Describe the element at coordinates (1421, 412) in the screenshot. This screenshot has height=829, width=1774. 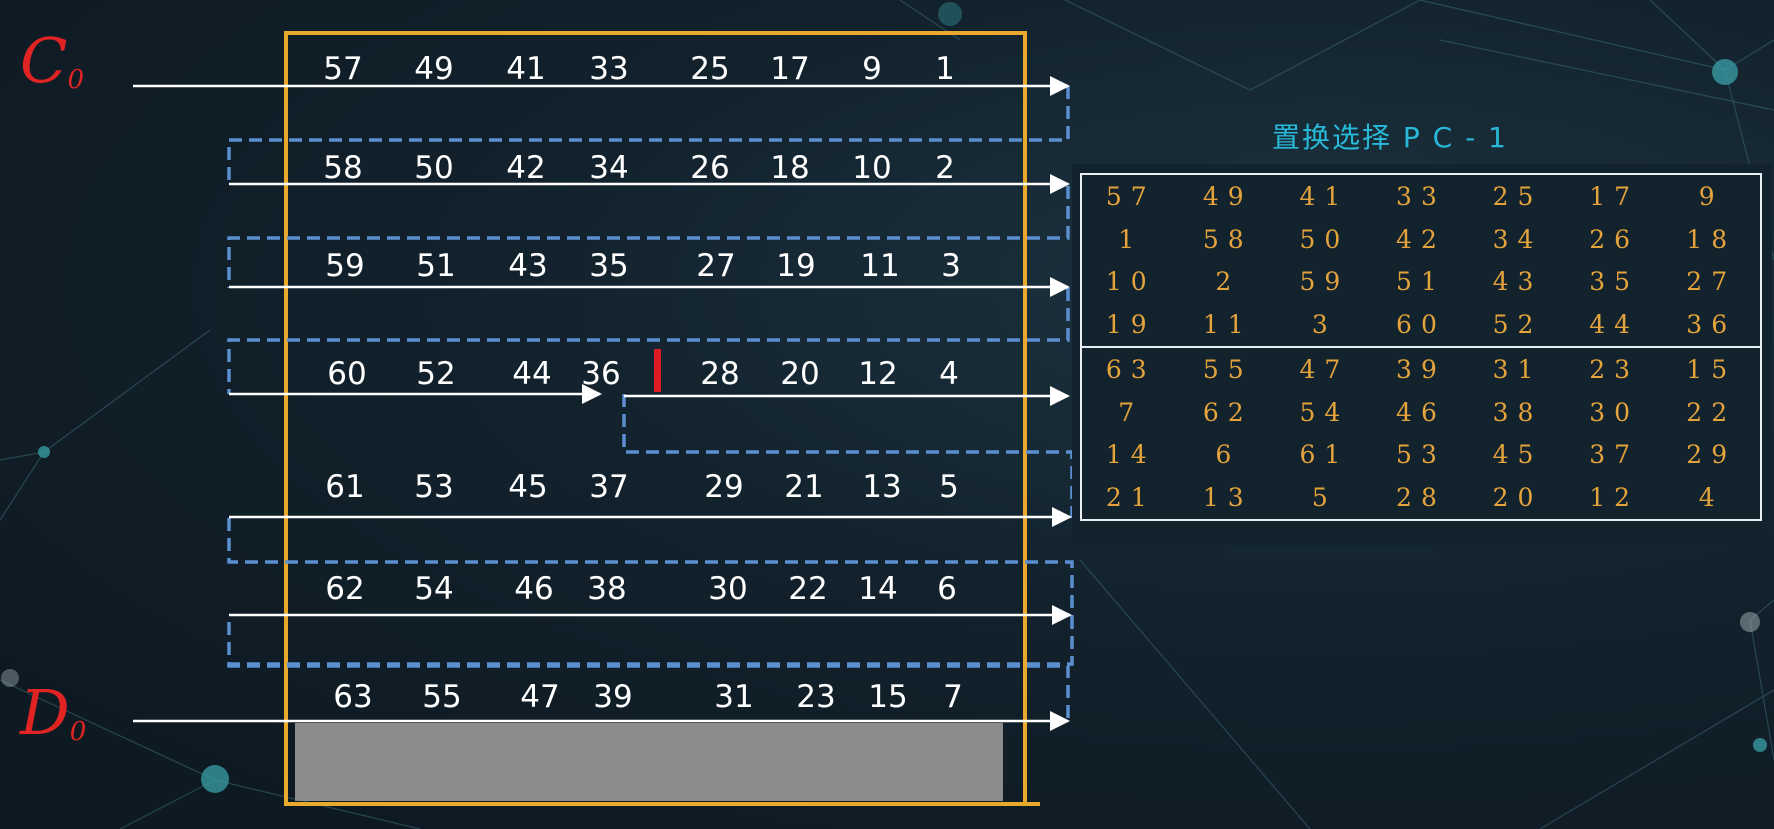
I see `pc1-row: 7 62 54 46 38 30 22` at that location.